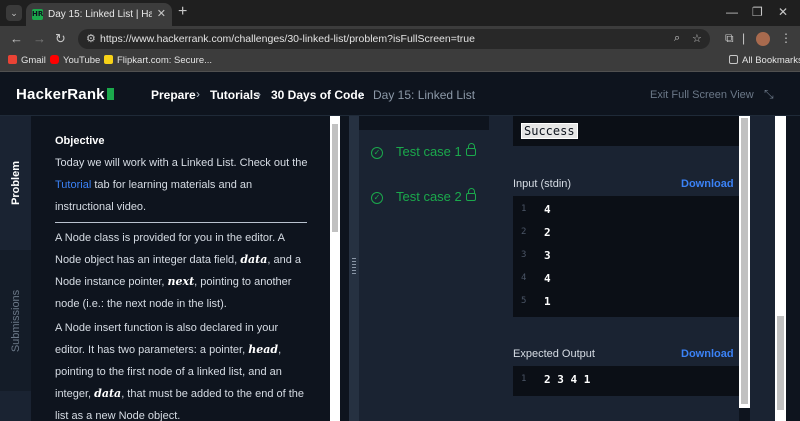  I want to click on bookmark-star-icon: ☆, so click(697, 38).